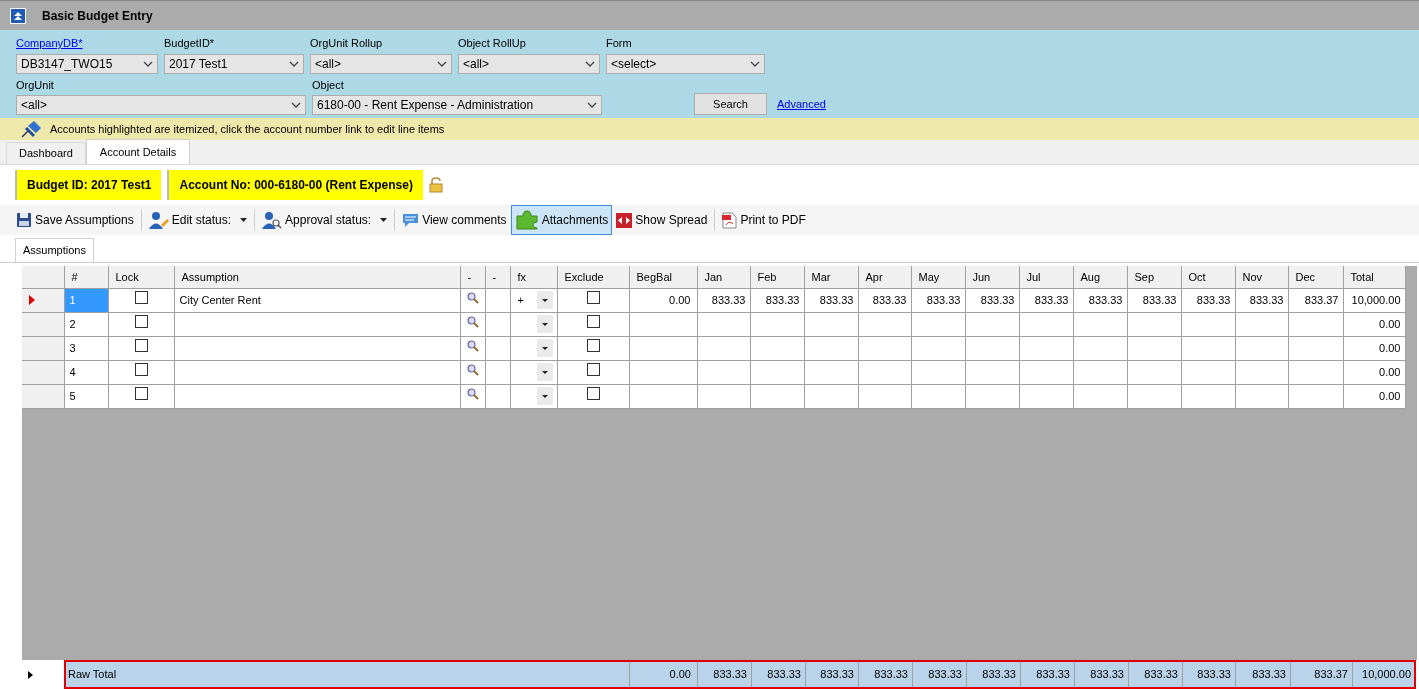 This screenshot has width=1419, height=689. I want to click on column-header: Apr, so click(884, 277).